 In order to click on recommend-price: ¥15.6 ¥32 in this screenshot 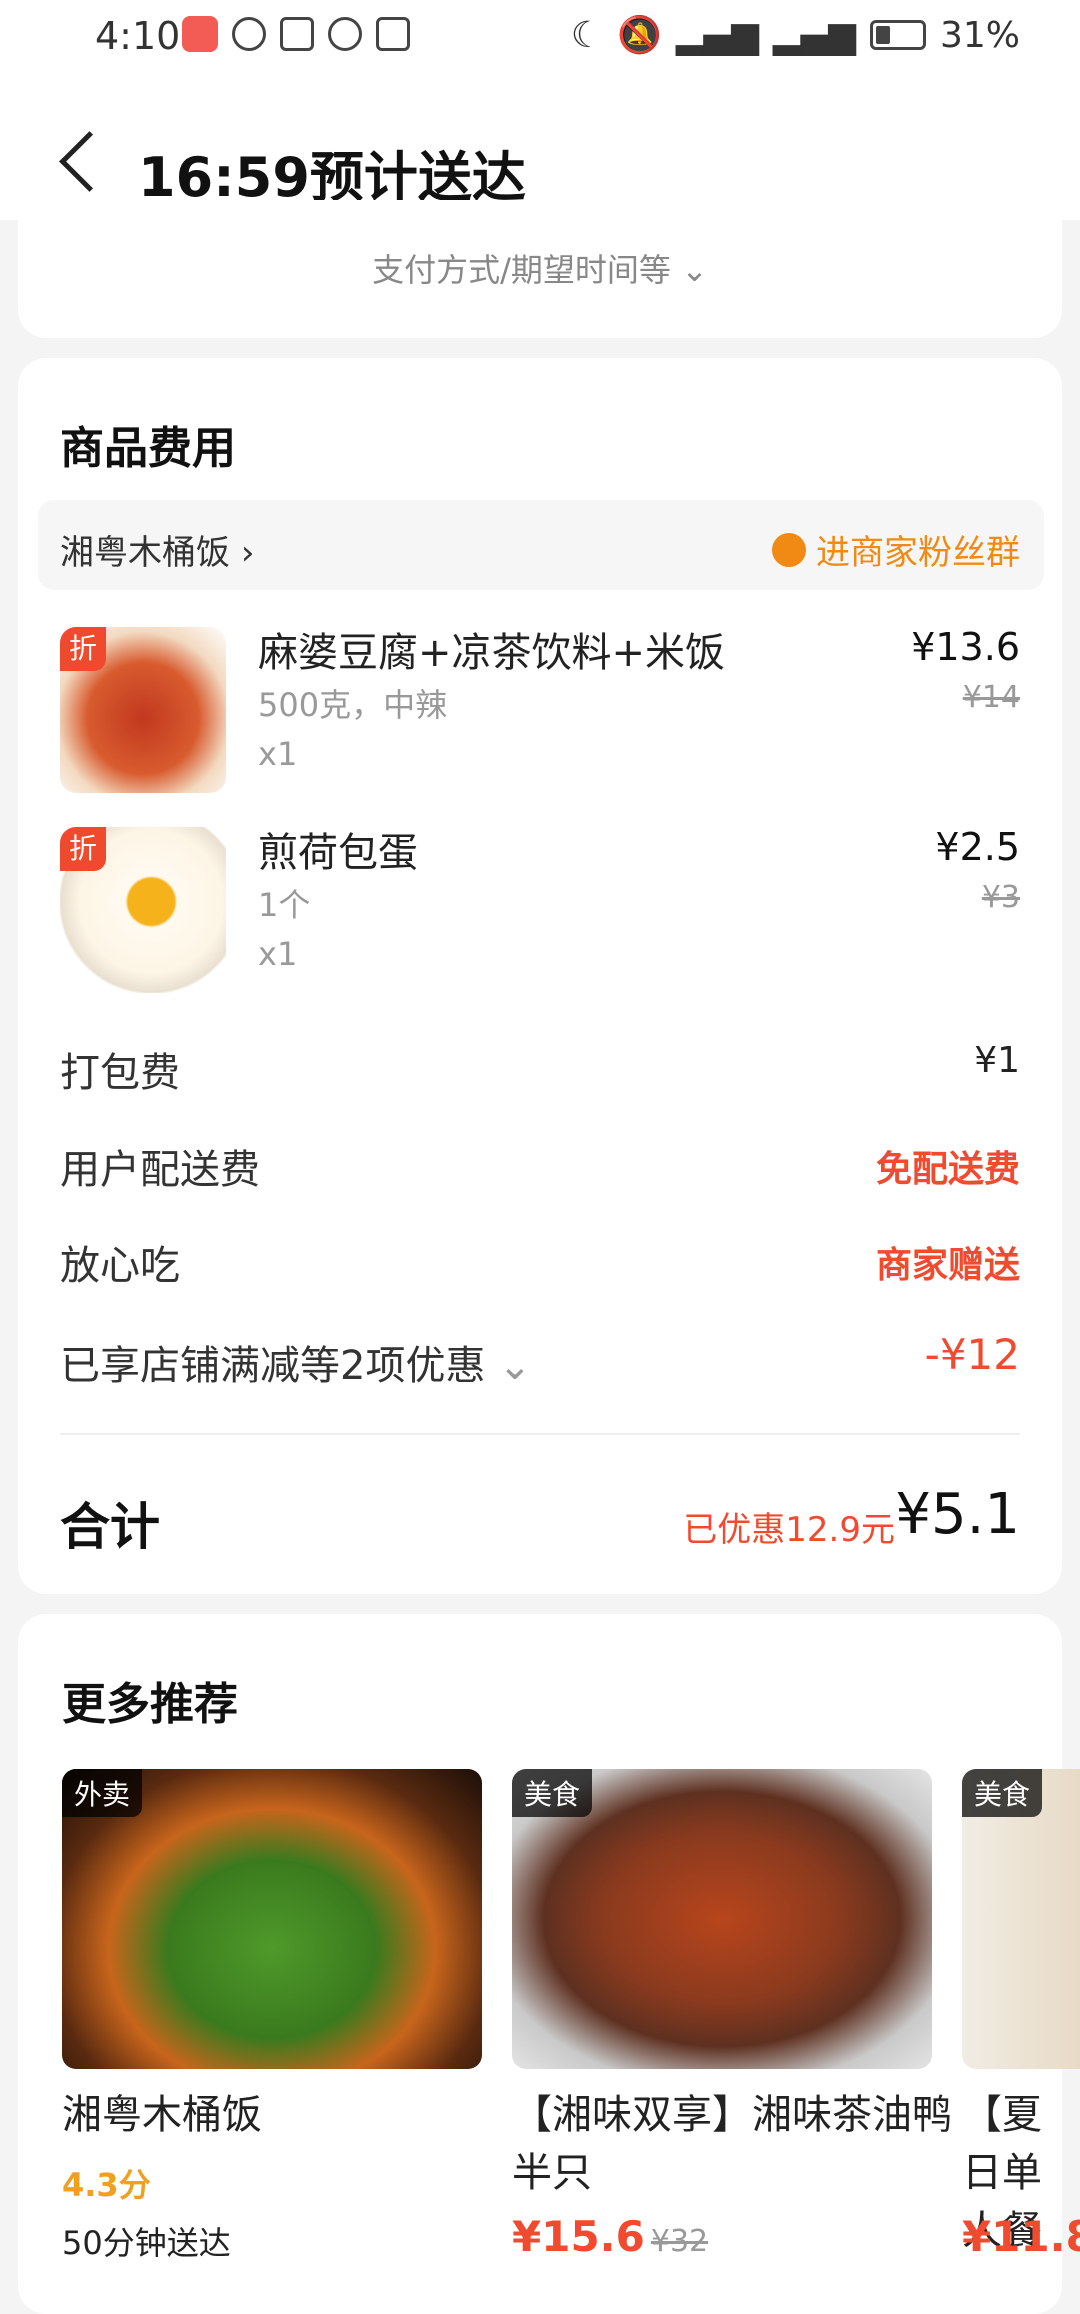, I will do `click(610, 2236)`.